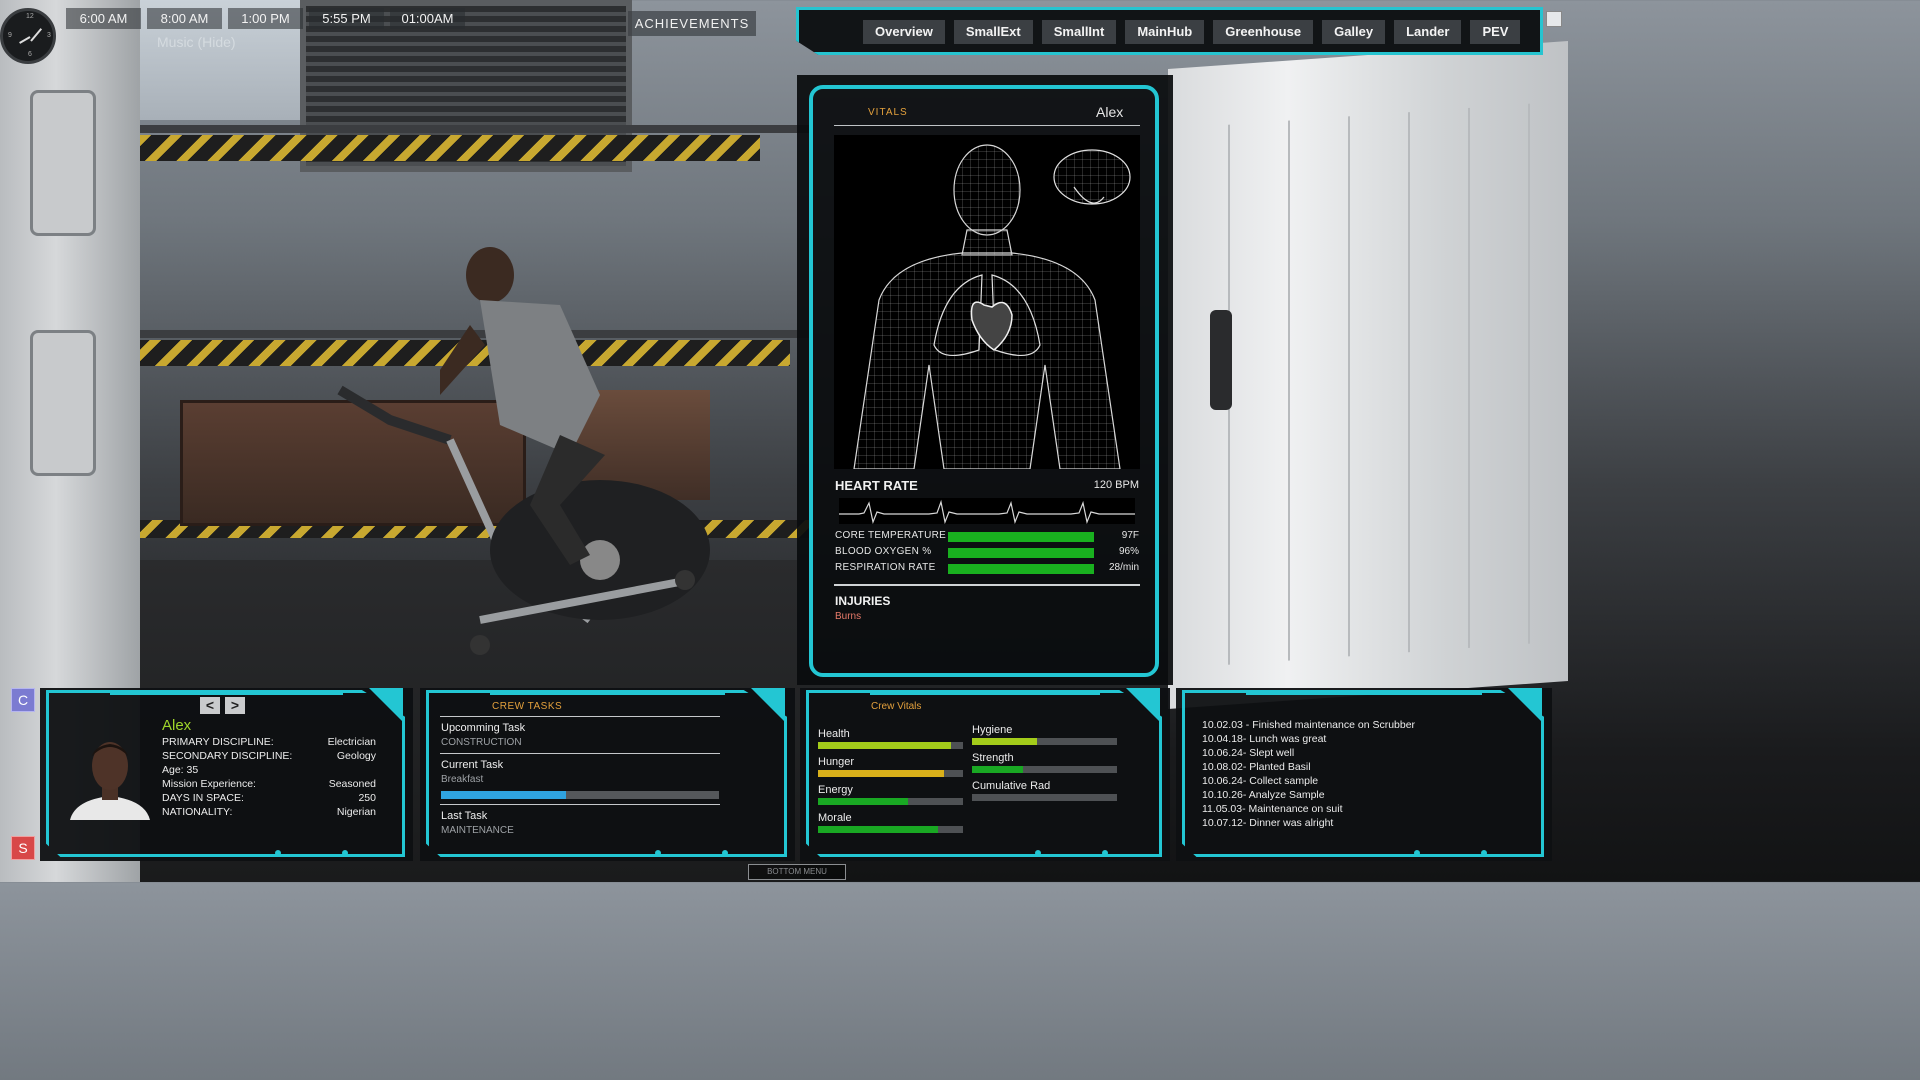 This screenshot has width=1920, height=1080. What do you see at coordinates (692, 23) in the screenshot?
I see `achievements-button: ACHIEVEMENTS` at bounding box center [692, 23].